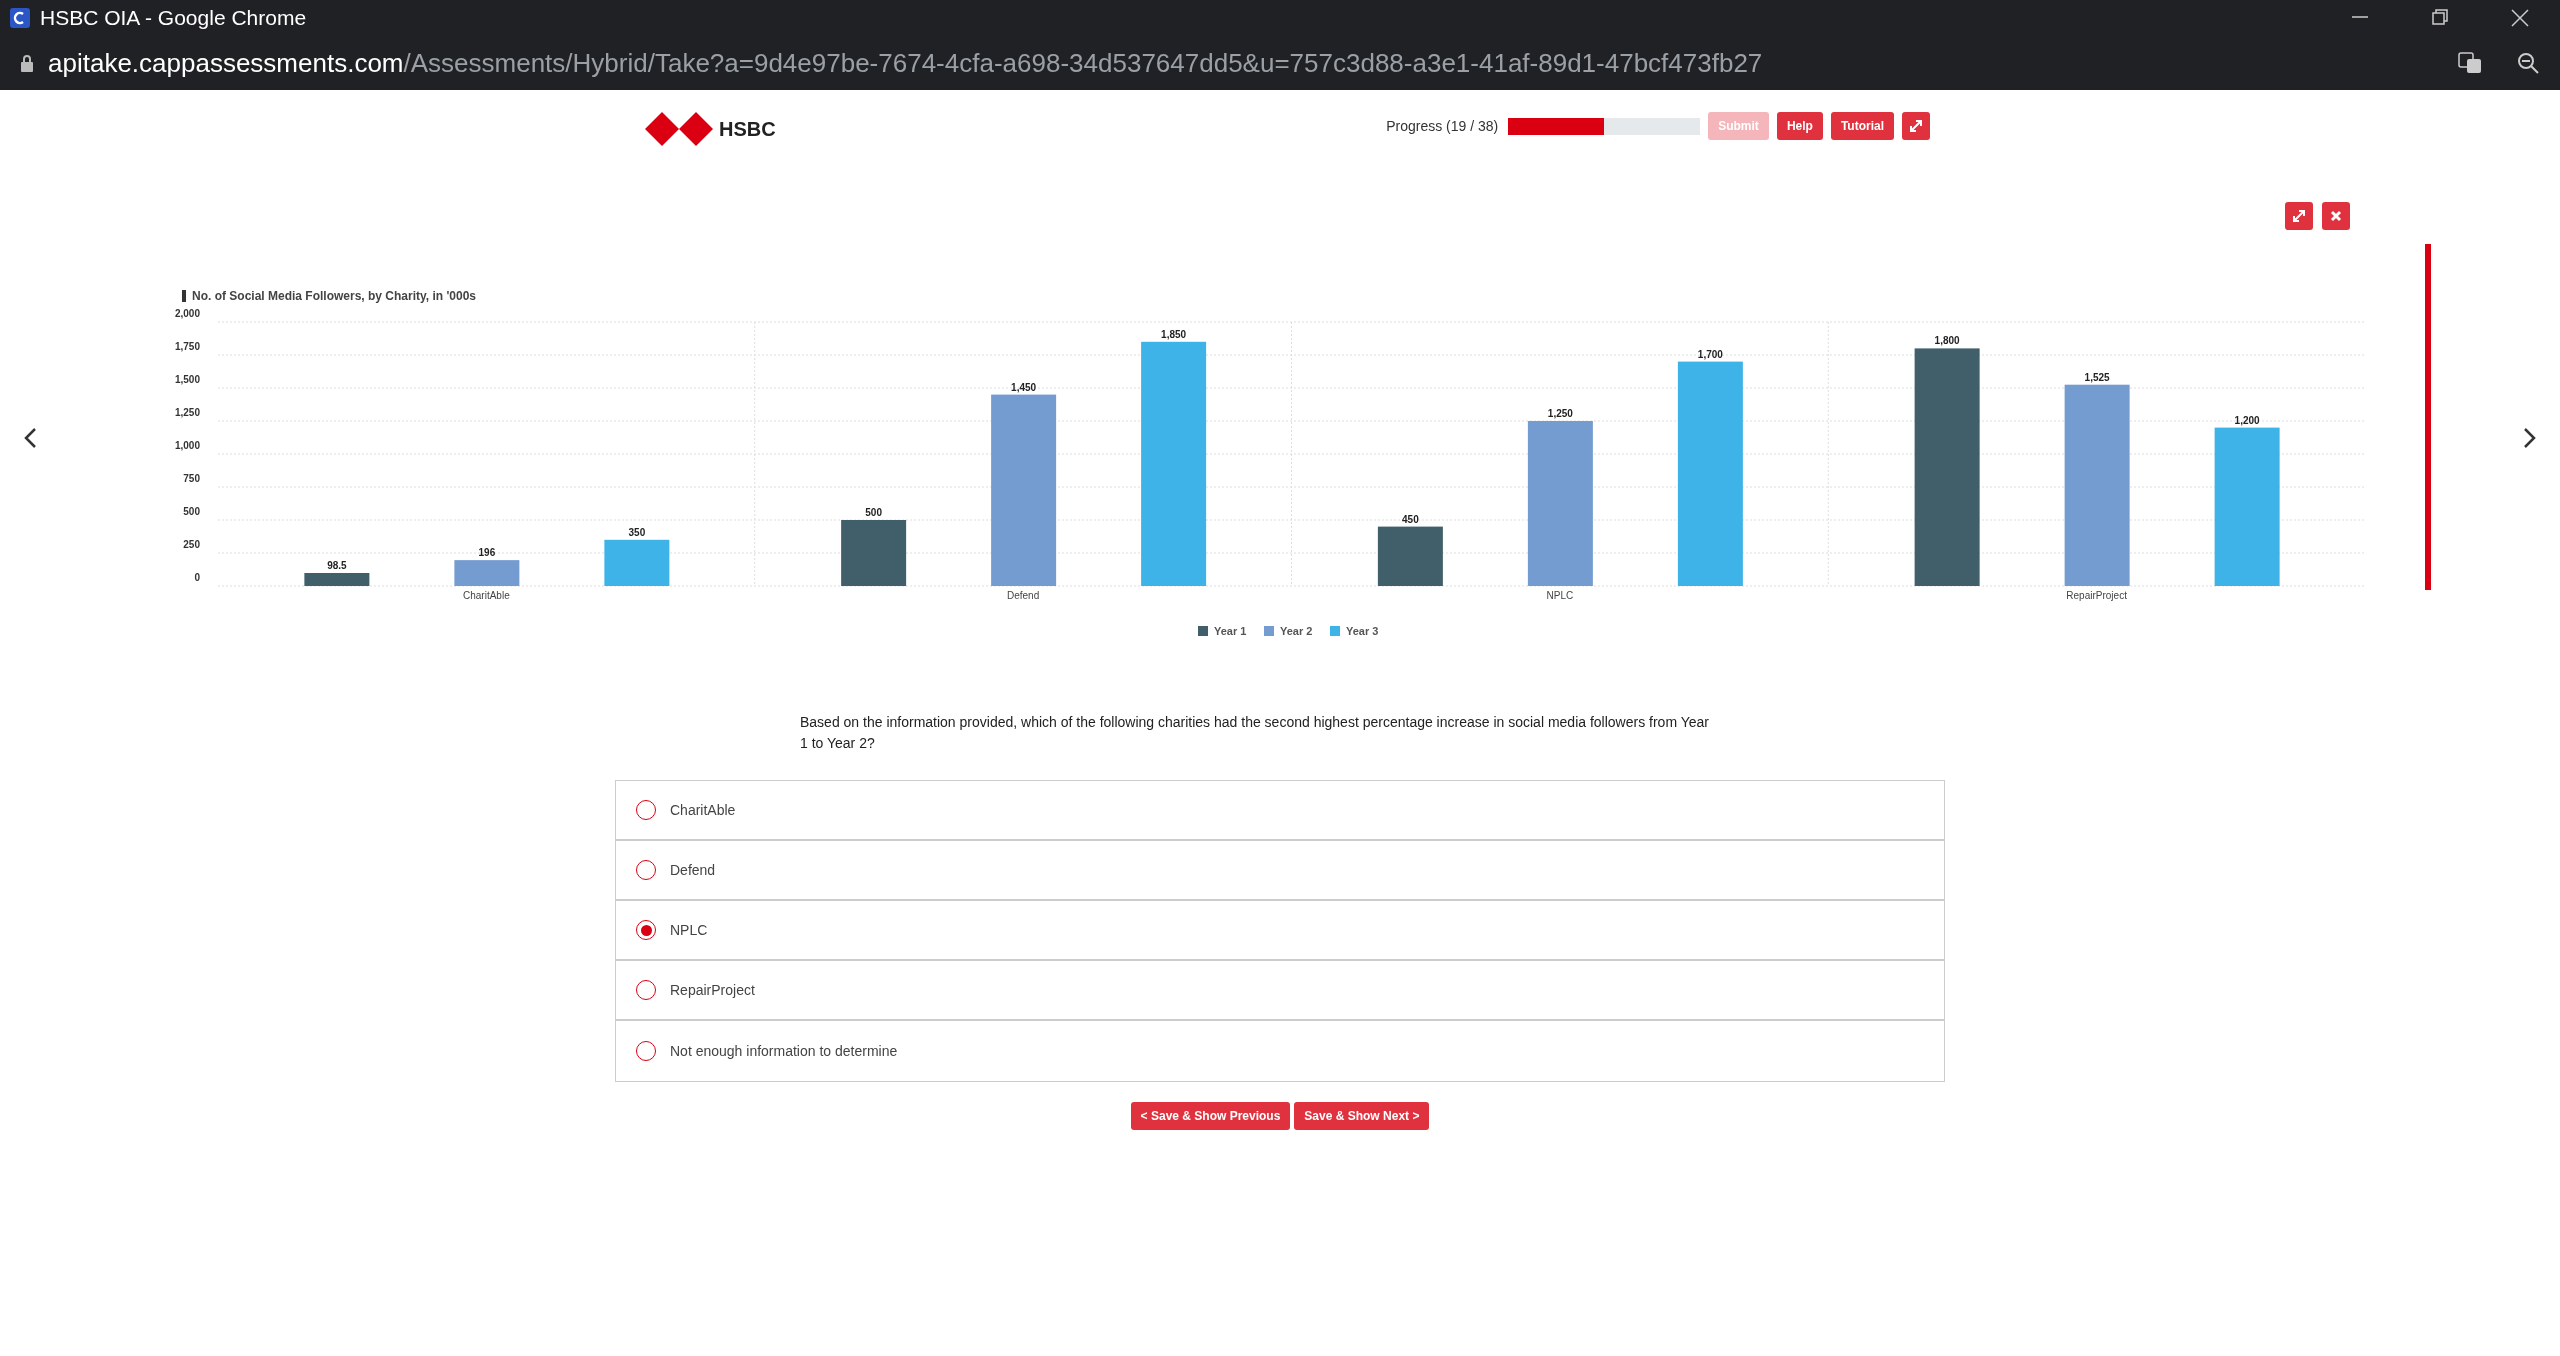 This screenshot has height=1356, width=2560. Describe the element at coordinates (1174, 334) in the screenshot. I see `data-label: 1,850` at that location.